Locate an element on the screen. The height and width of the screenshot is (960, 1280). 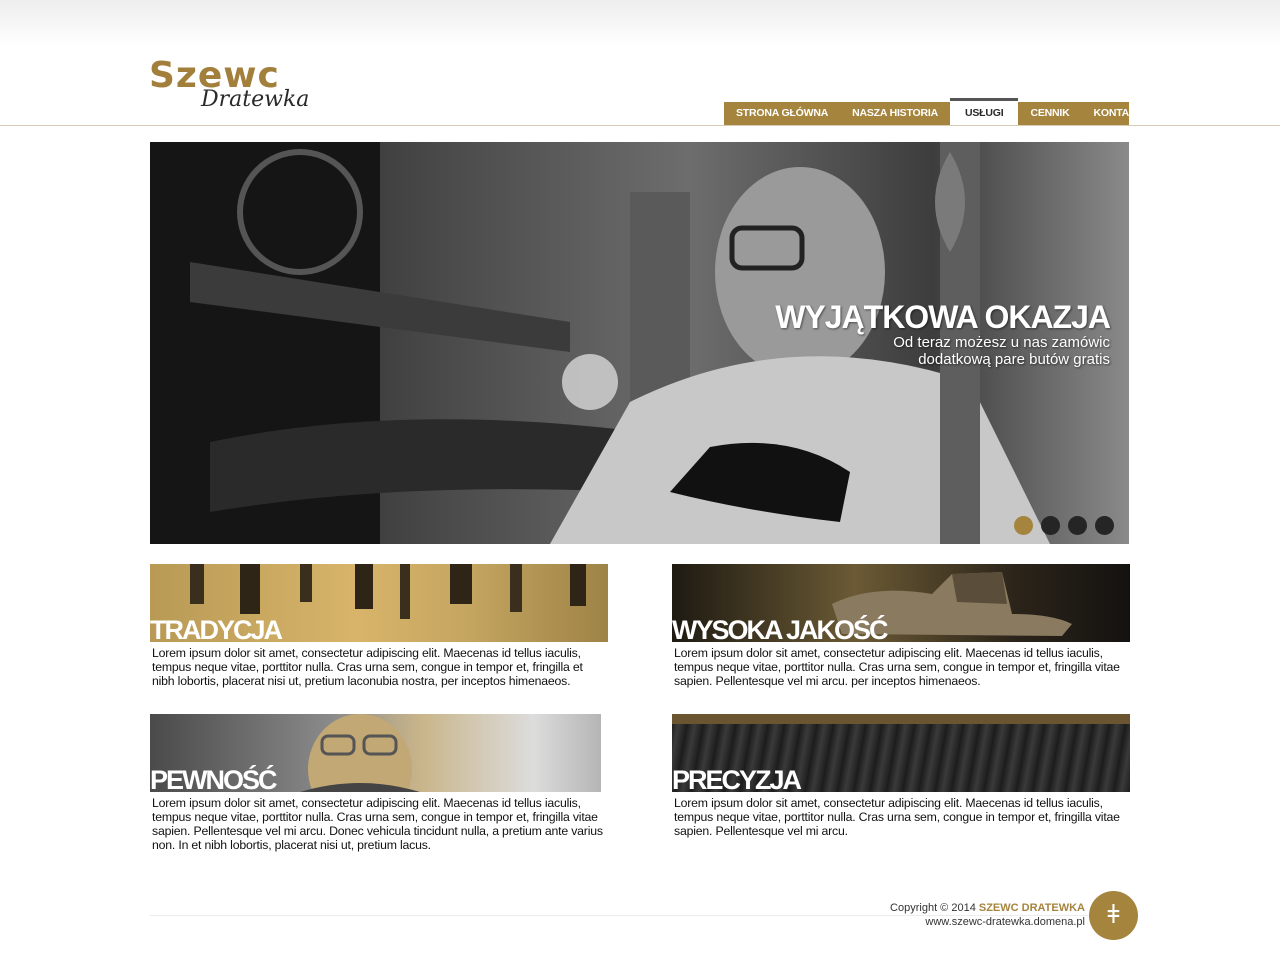
copyright-text: Copyright © 2014 is located at coordinates (933, 908).